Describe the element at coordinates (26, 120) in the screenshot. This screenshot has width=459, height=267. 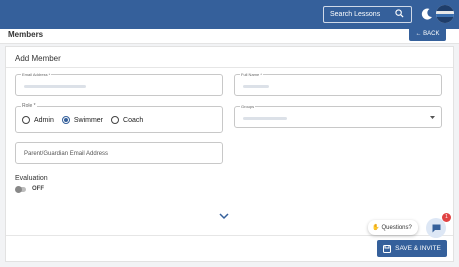
I see `radio-admin` at that location.